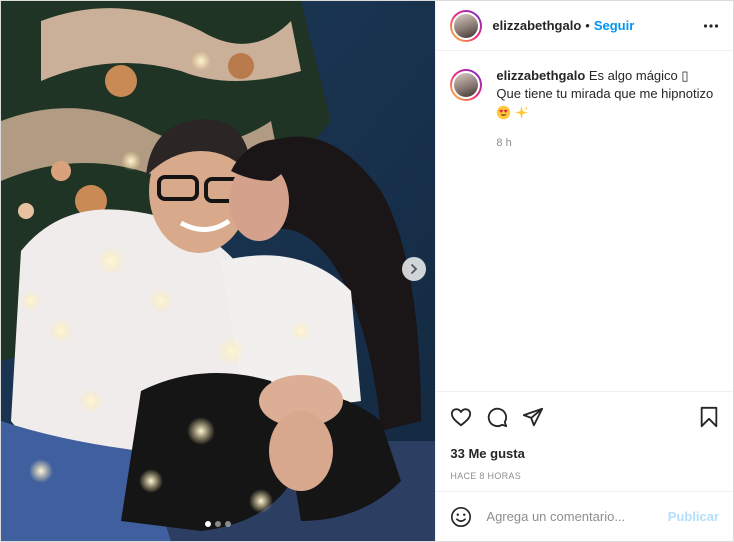  I want to click on caption-text: Es algo mágico, so click(635, 75).